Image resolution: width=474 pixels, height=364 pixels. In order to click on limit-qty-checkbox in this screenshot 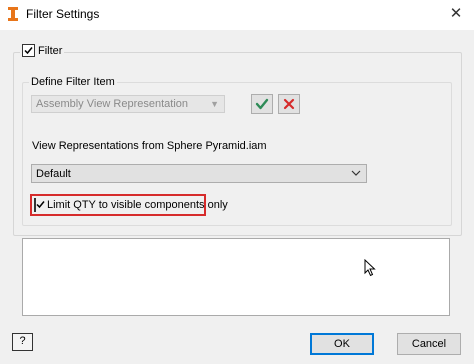, I will do `click(39, 205)`.